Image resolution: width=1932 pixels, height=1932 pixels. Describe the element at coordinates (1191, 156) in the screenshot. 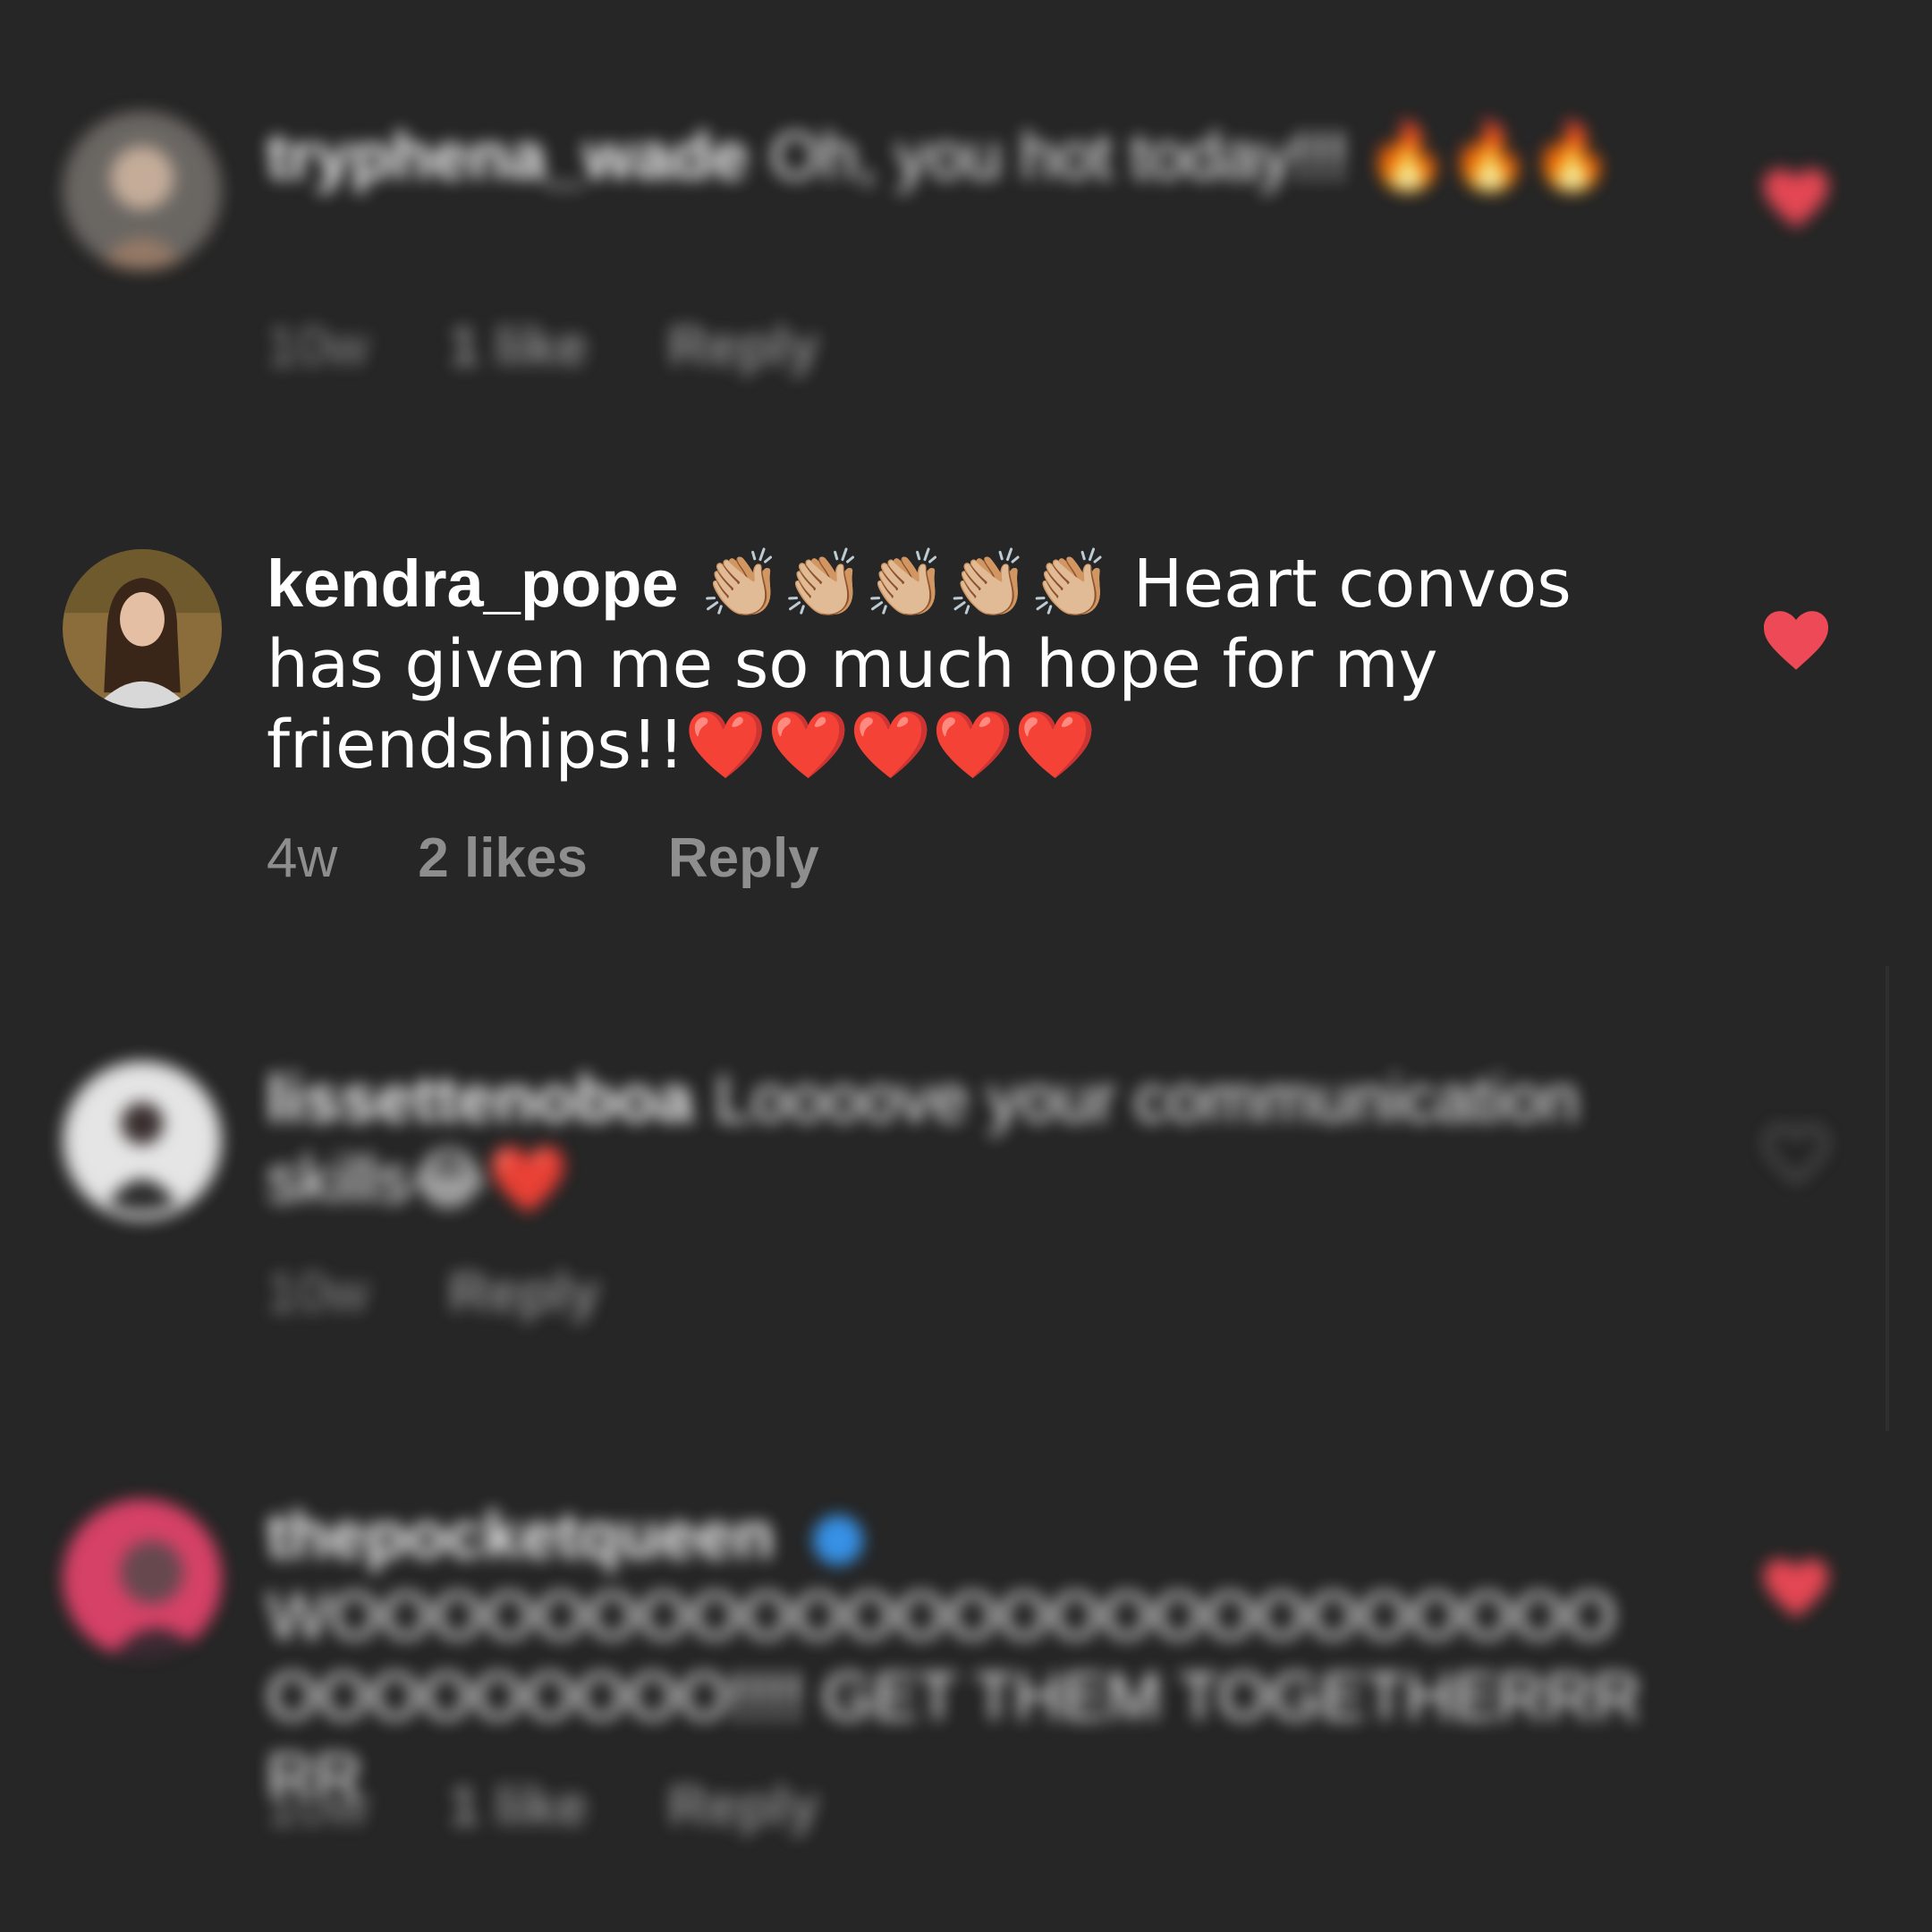

I see `comment-text: Oh, you hot today!!! 🔥🔥🔥` at that location.